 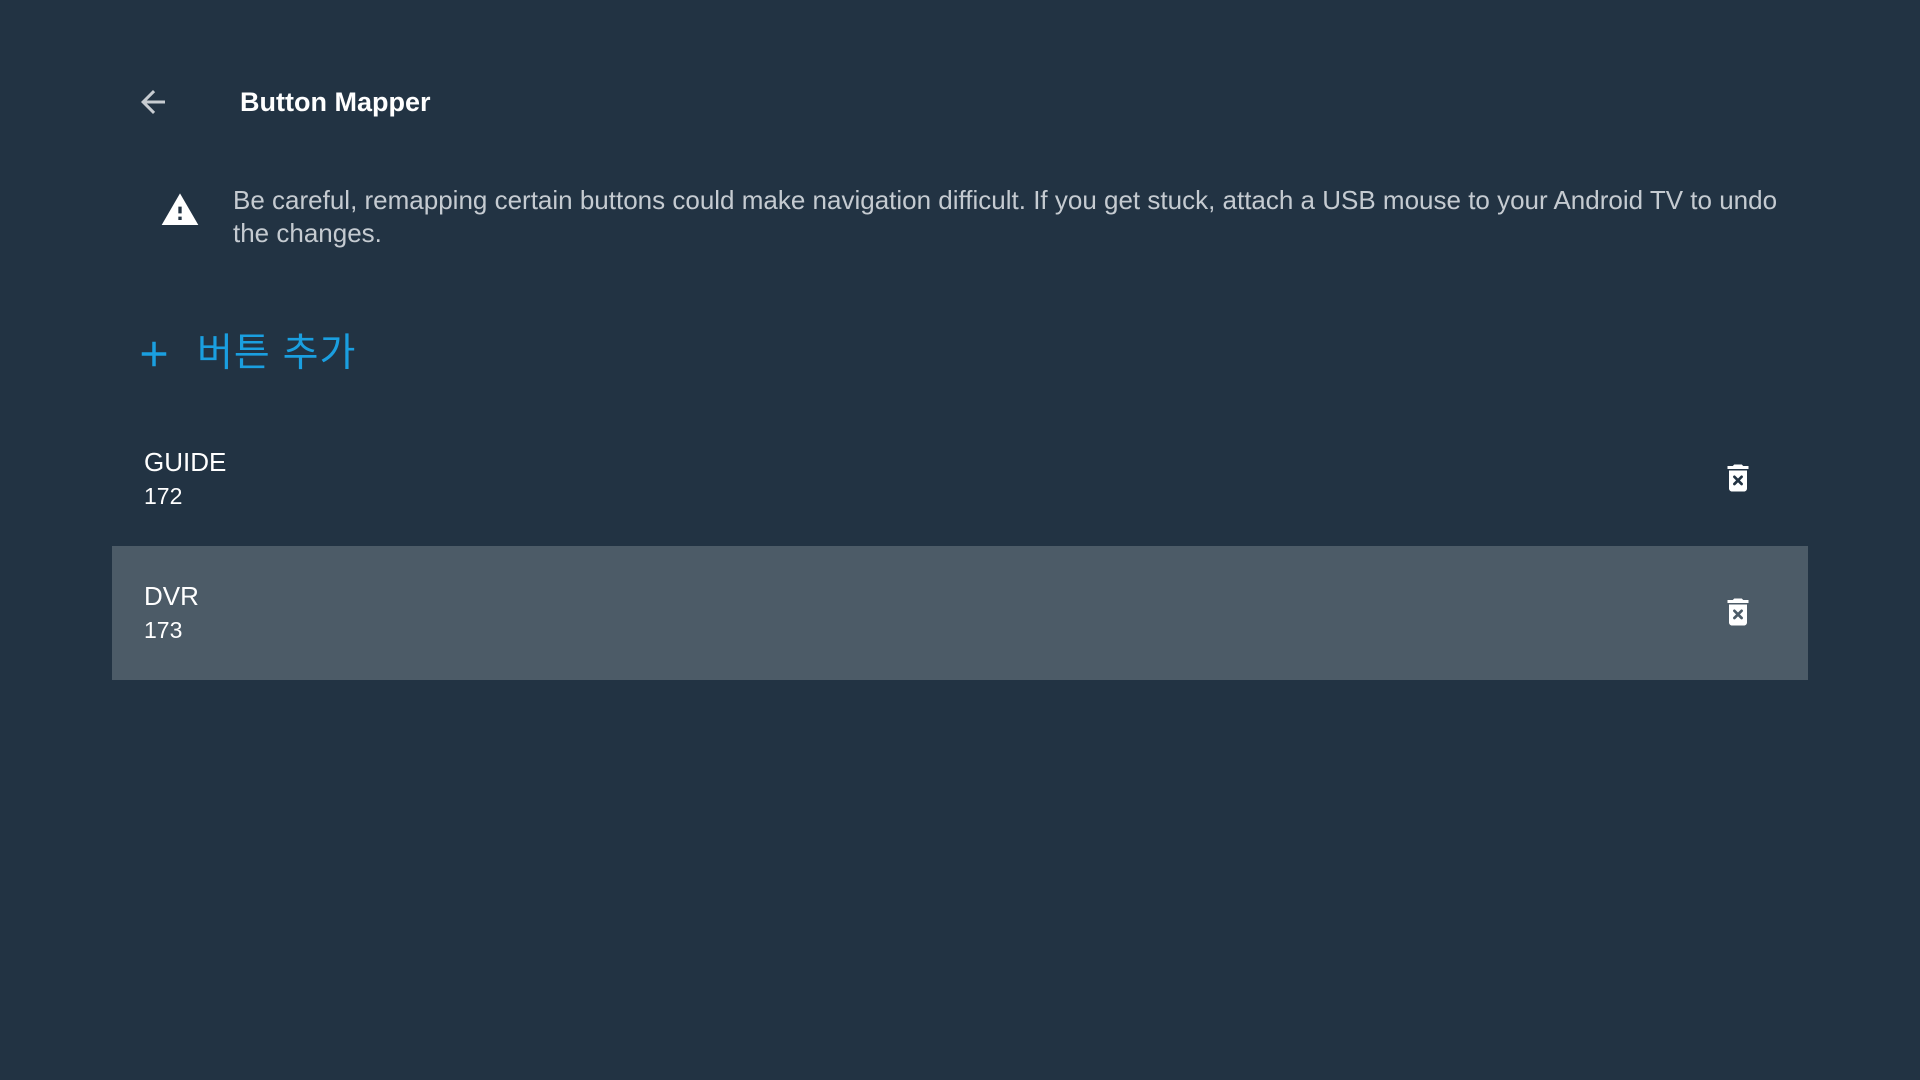 I want to click on add-button-label: 버튼 추가, so click(x=277, y=353).